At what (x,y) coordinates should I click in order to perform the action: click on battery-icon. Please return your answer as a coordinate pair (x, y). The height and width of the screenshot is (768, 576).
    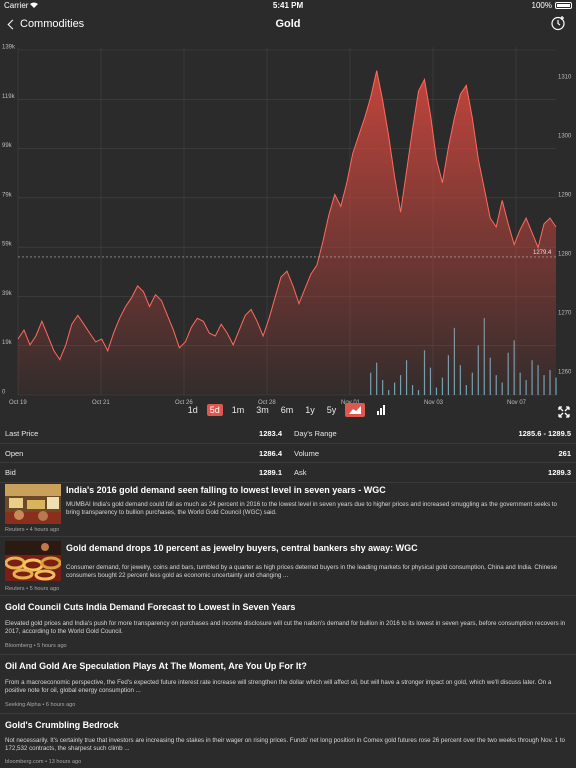
    Looking at the image, I should click on (563, 5).